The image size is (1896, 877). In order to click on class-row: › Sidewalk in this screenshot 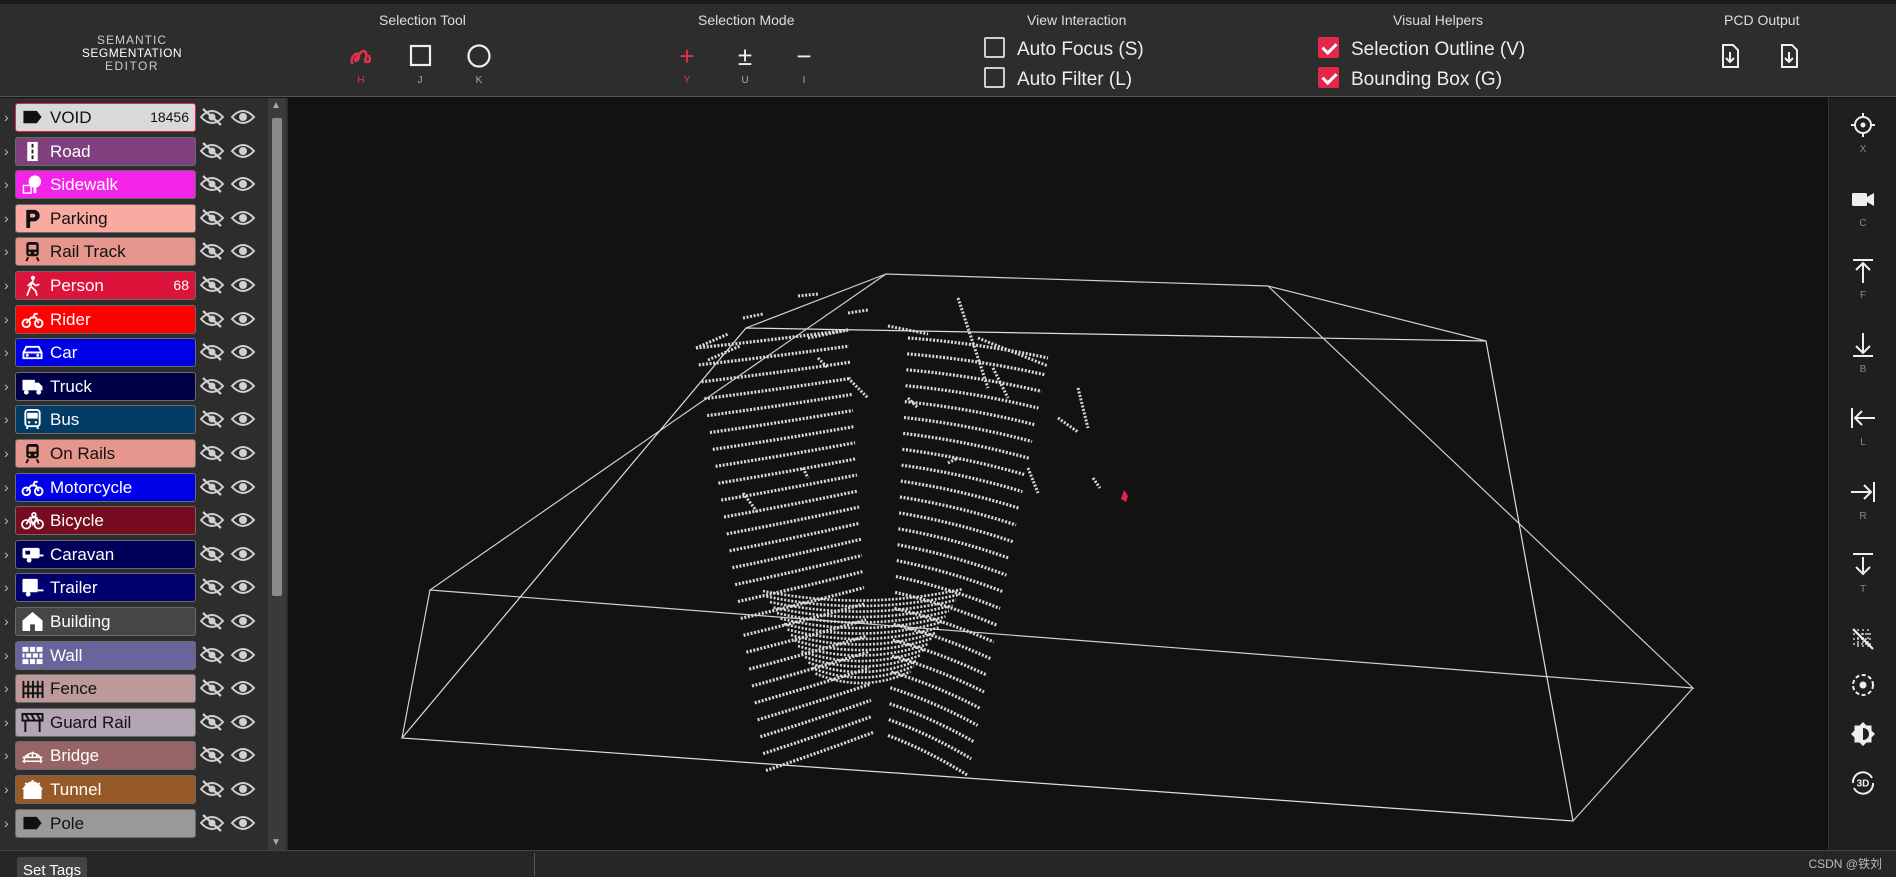, I will do `click(134, 185)`.